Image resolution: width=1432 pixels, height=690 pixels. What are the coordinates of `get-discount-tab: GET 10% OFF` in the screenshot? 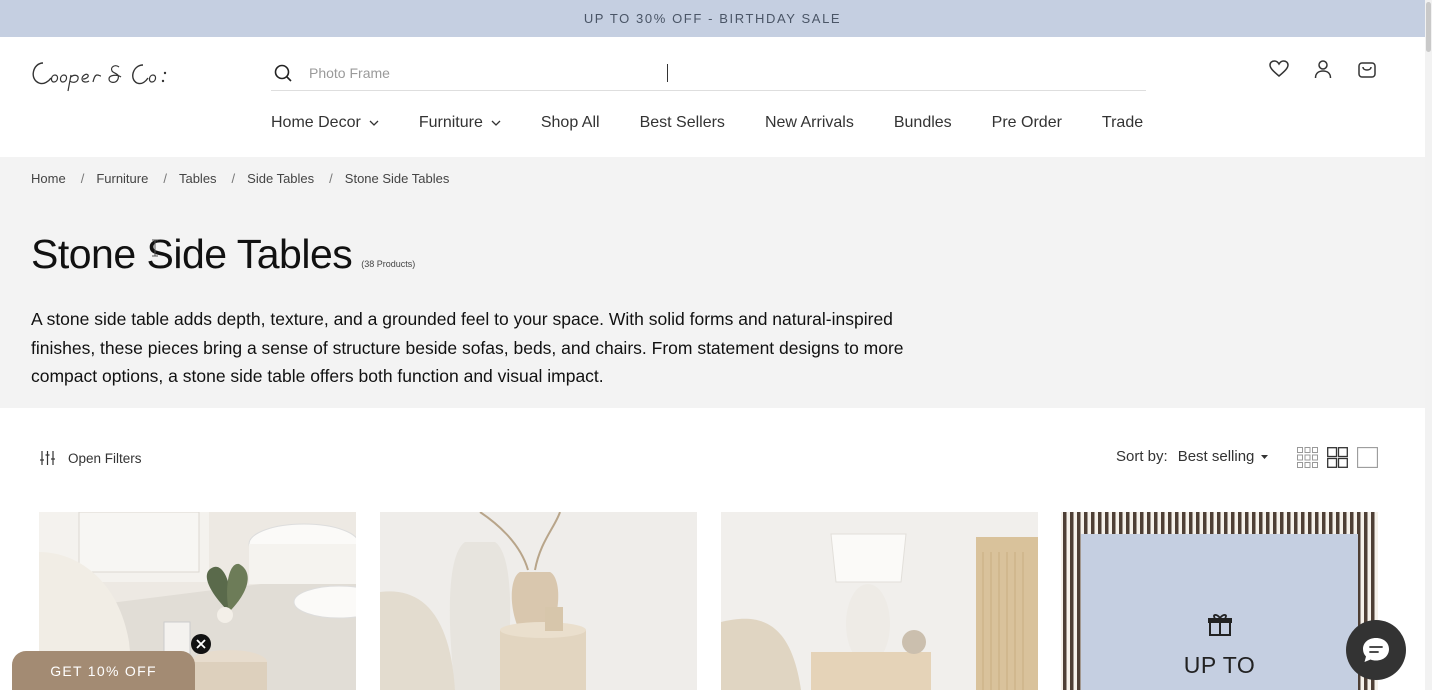 It's located at (103, 670).